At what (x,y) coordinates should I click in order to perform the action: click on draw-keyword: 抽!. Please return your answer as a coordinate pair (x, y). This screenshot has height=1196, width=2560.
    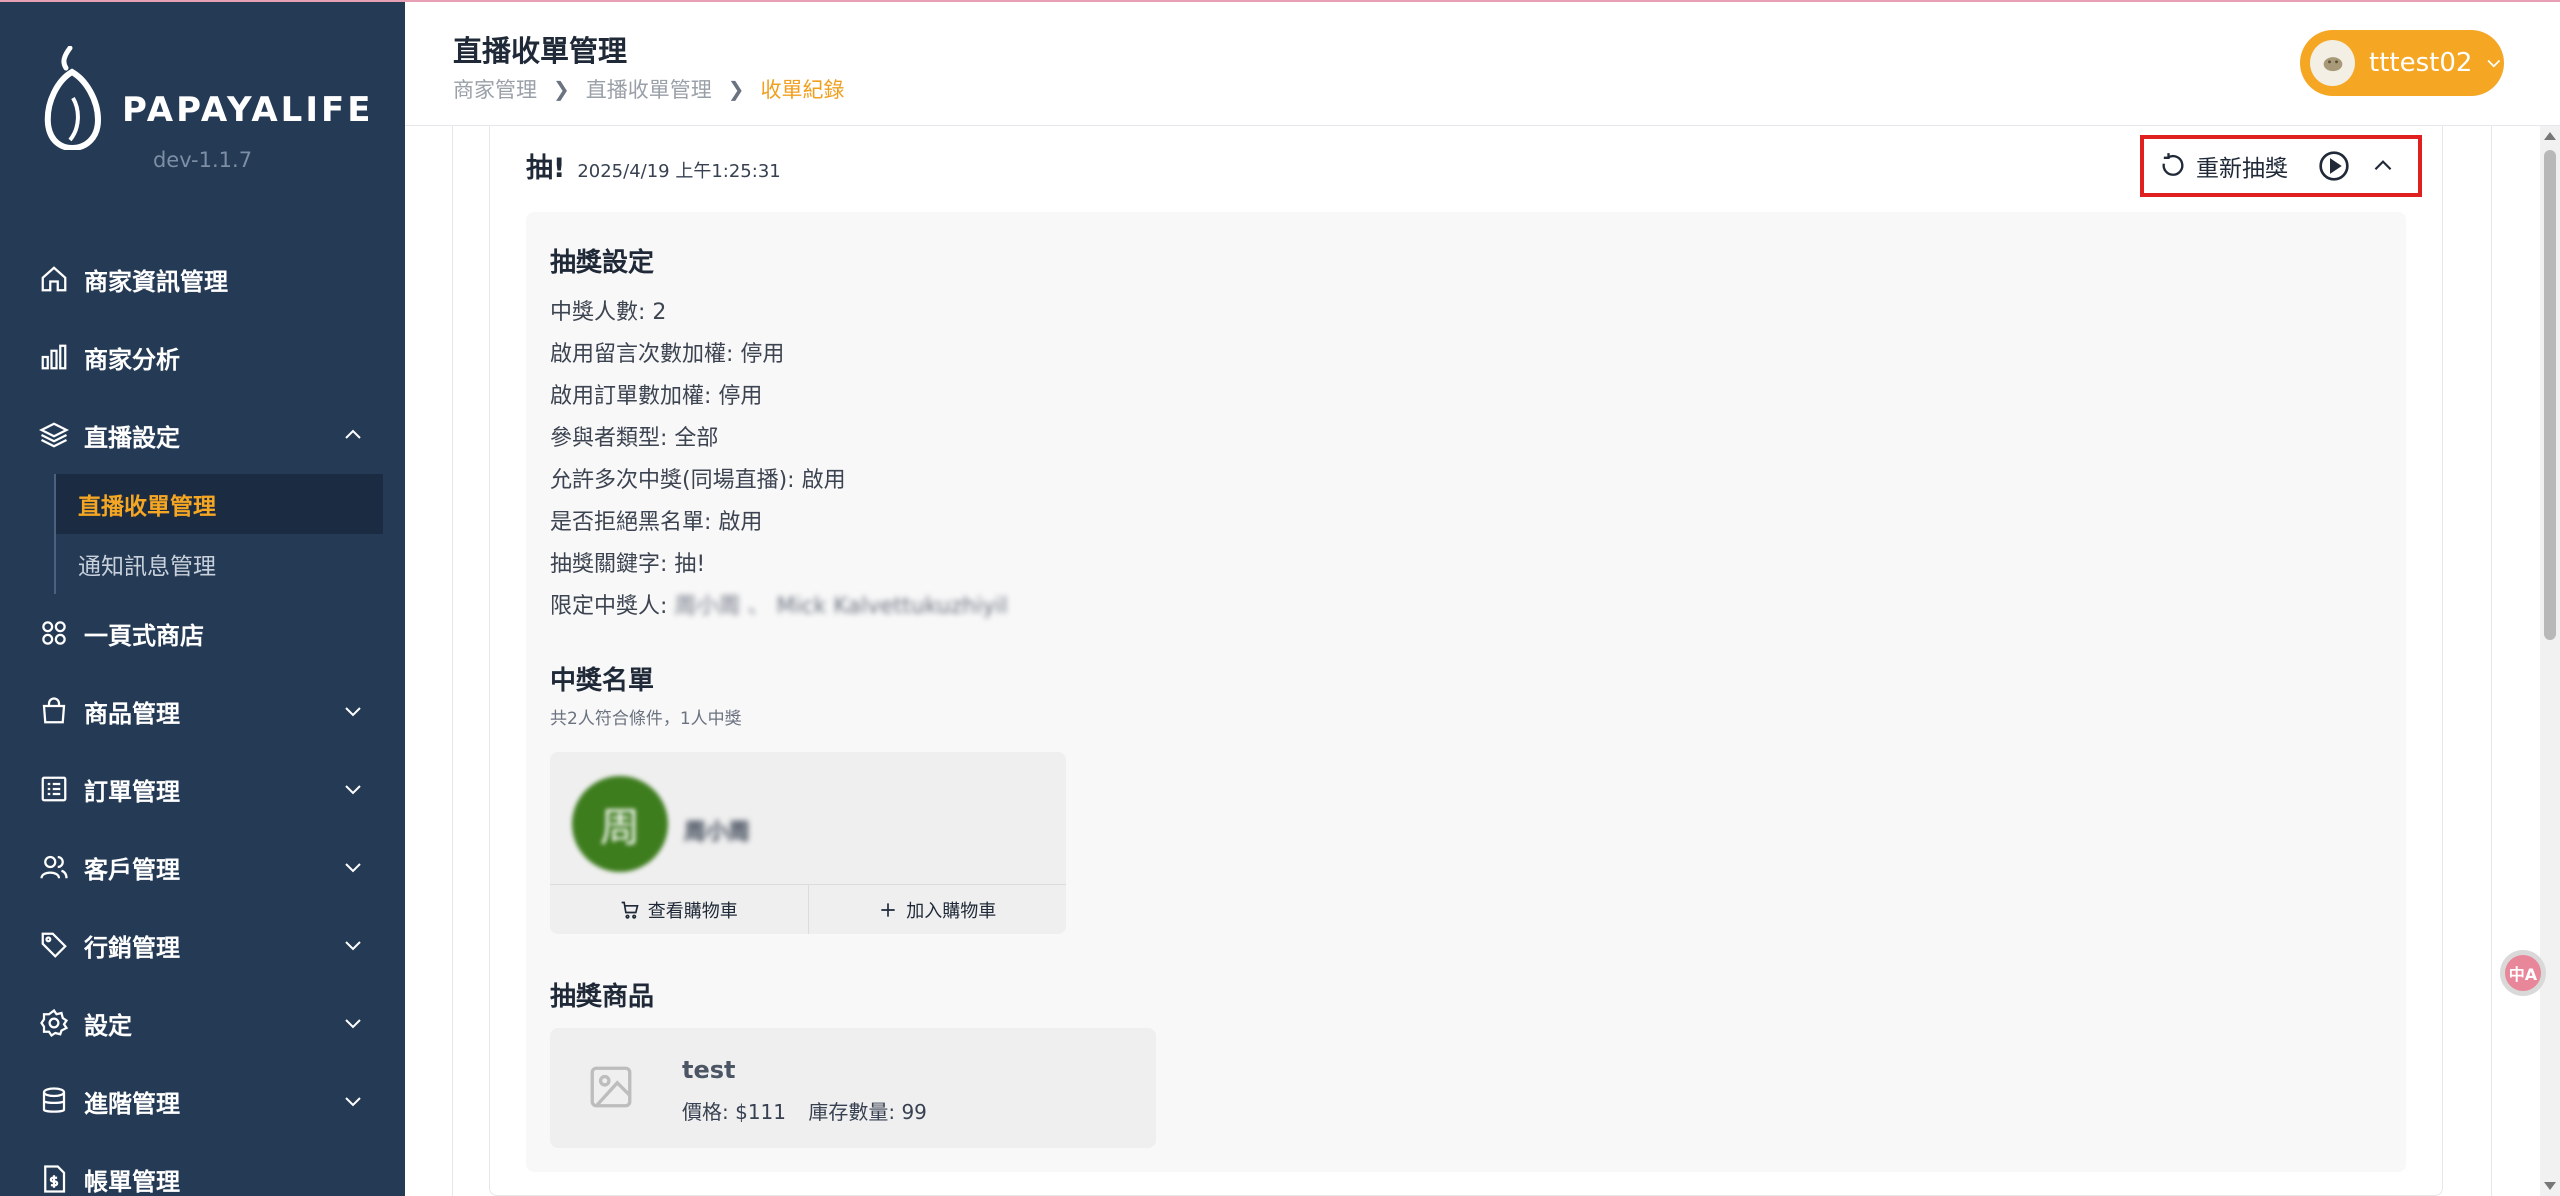
    Looking at the image, I should click on (546, 168).